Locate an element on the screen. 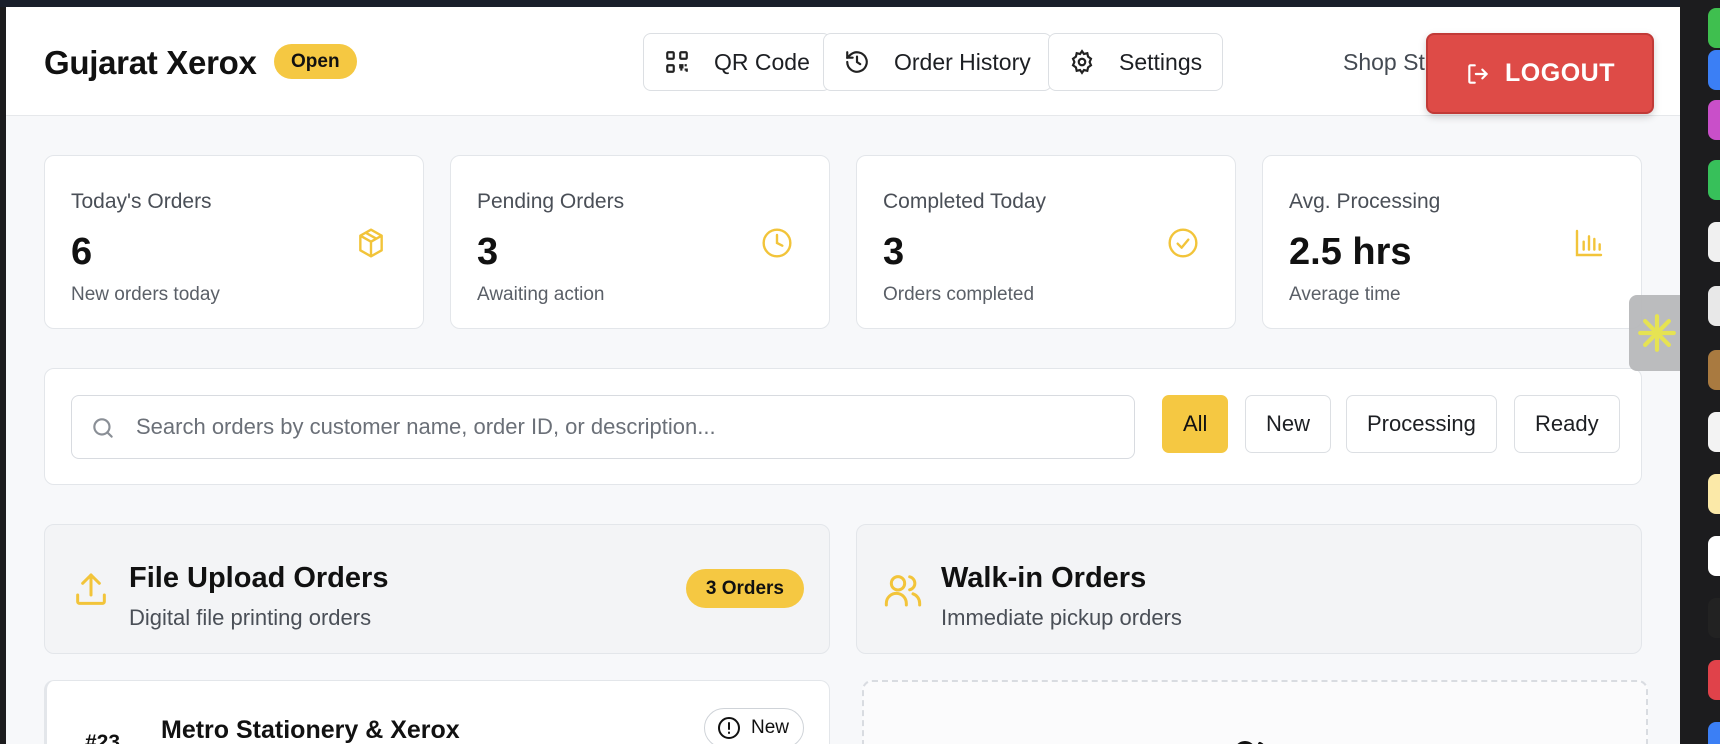 This screenshot has width=1720, height=744. stat-sub: Orders completed is located at coordinates (959, 294).